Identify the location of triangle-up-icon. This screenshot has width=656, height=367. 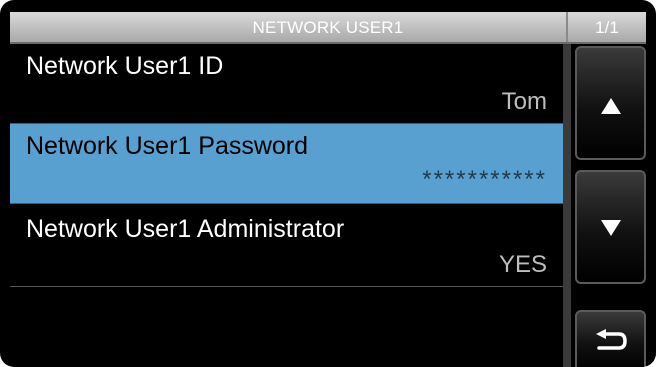
(611, 106).